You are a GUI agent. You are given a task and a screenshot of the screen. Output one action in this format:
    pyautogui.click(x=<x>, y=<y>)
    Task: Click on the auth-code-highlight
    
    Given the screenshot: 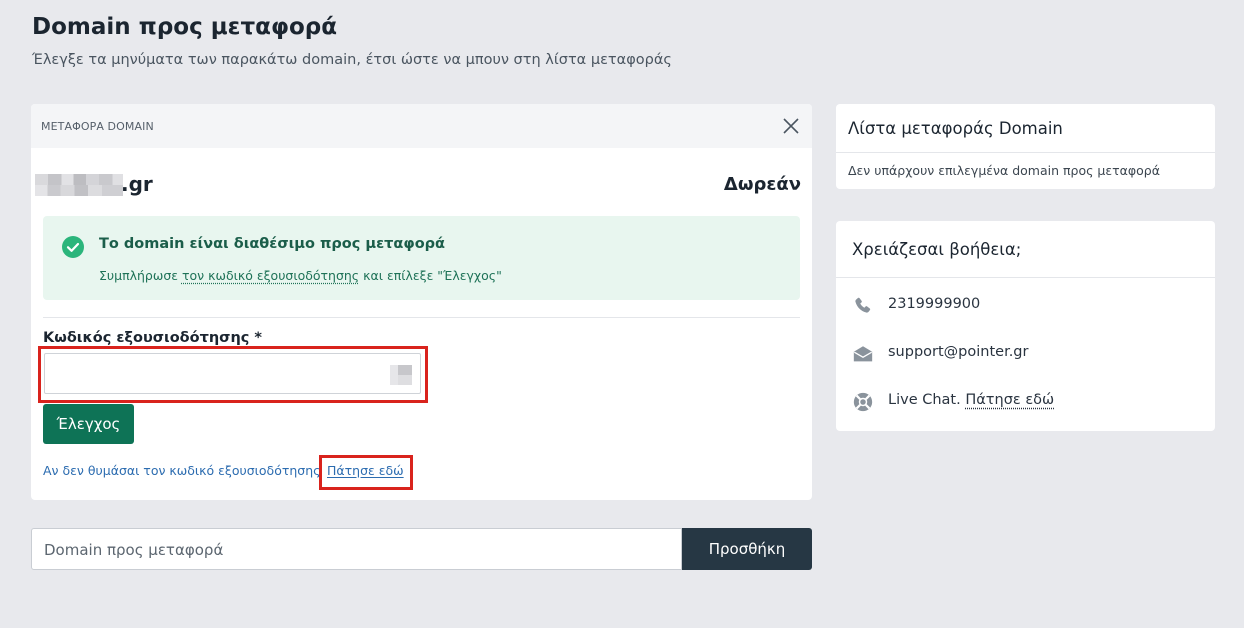 What is the action you would take?
    pyautogui.click(x=233, y=374)
    